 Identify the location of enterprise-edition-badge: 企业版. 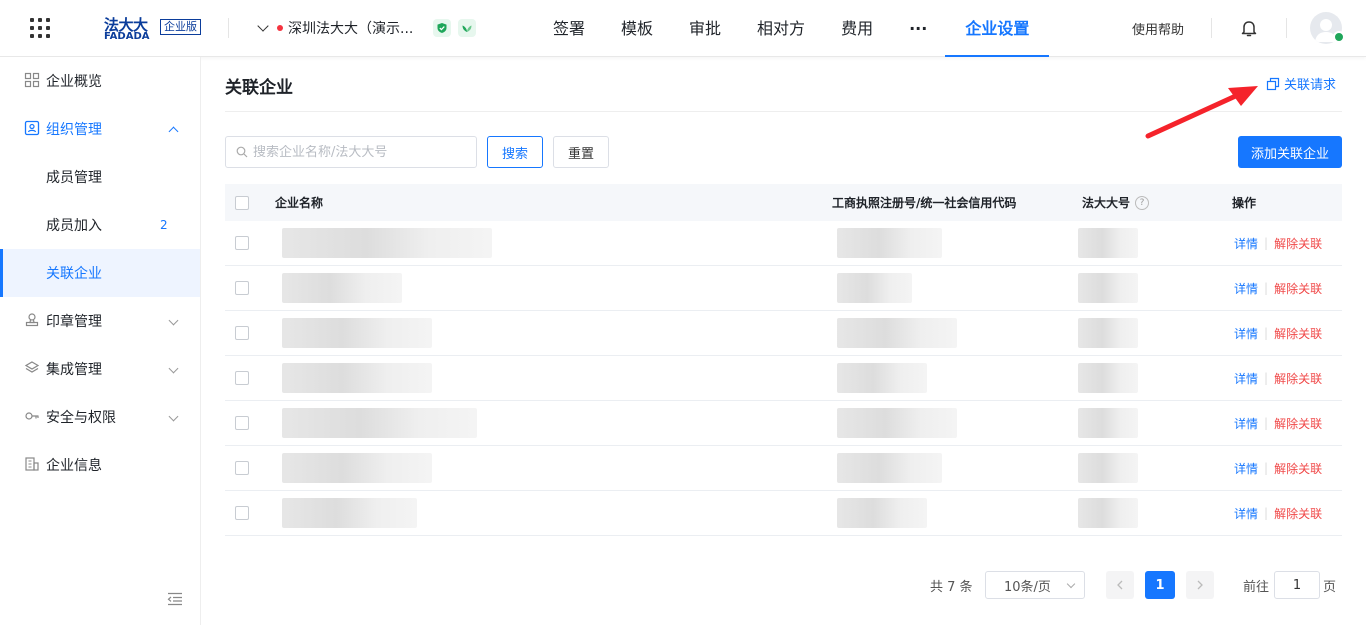
(180, 27).